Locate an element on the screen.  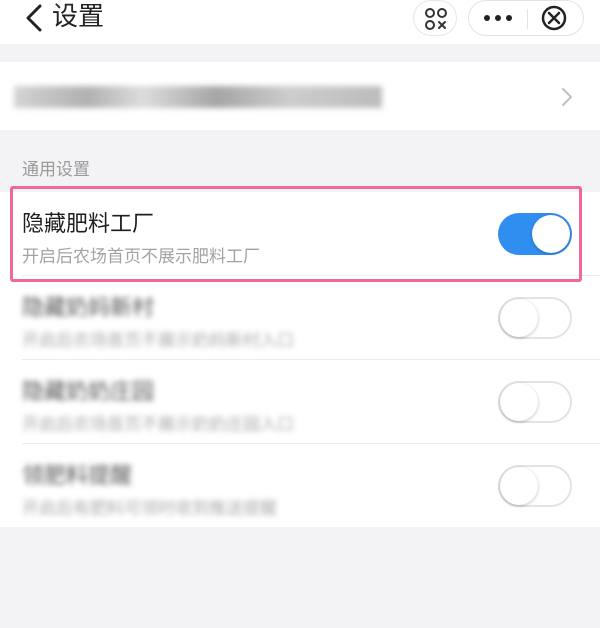
chevron-right-icon is located at coordinates (567, 97).